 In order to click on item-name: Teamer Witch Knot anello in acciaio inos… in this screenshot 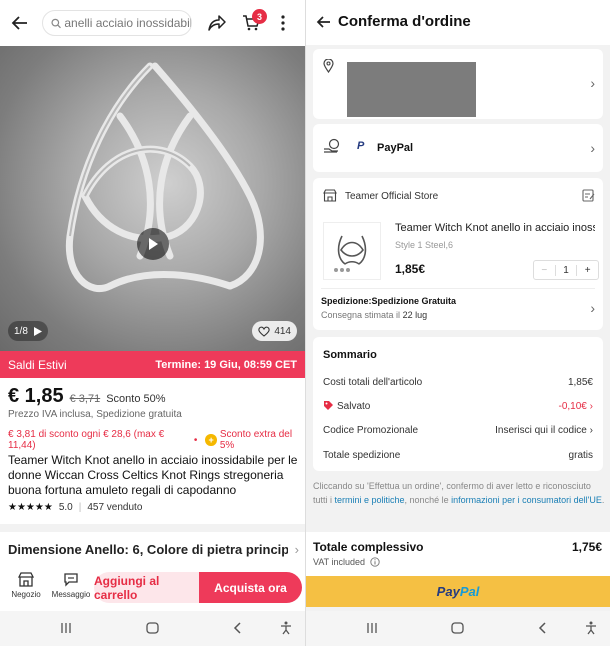, I will do `click(495, 228)`.